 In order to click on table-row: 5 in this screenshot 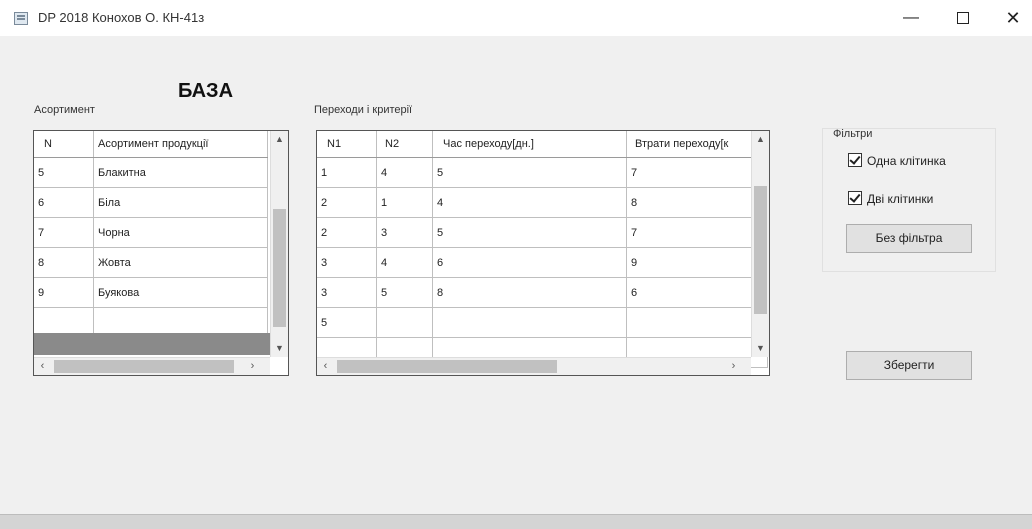, I will do `click(542, 322)`.